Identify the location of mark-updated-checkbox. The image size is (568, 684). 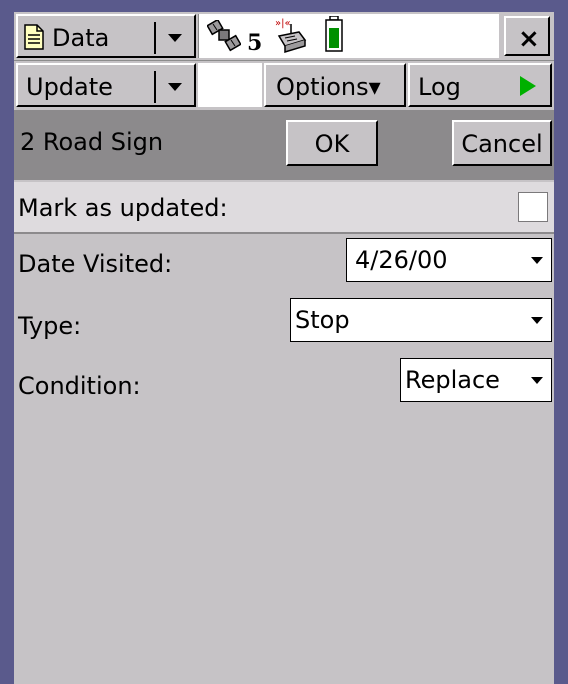
(533, 207).